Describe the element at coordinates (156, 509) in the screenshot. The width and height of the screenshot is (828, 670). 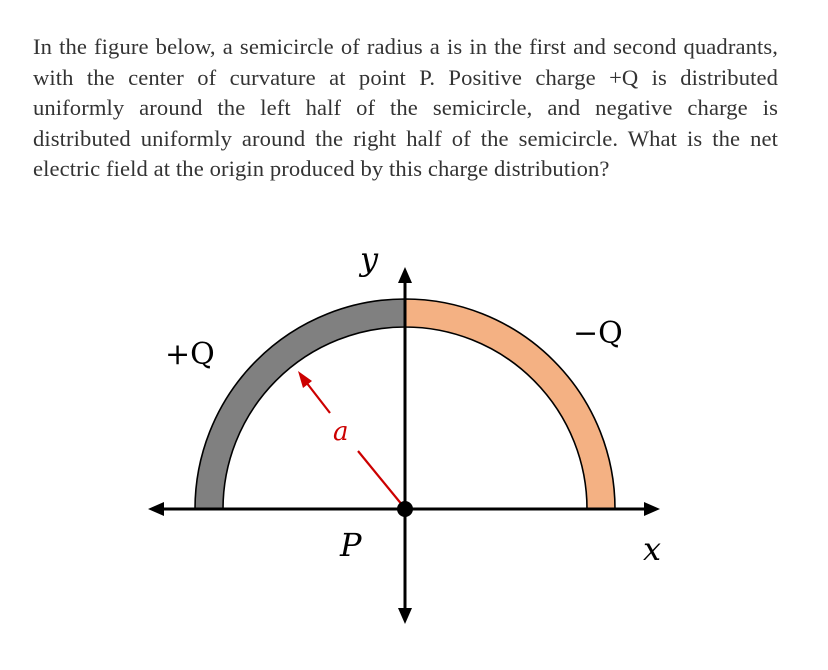
I see `x-axis-left-arrow-icon` at that location.